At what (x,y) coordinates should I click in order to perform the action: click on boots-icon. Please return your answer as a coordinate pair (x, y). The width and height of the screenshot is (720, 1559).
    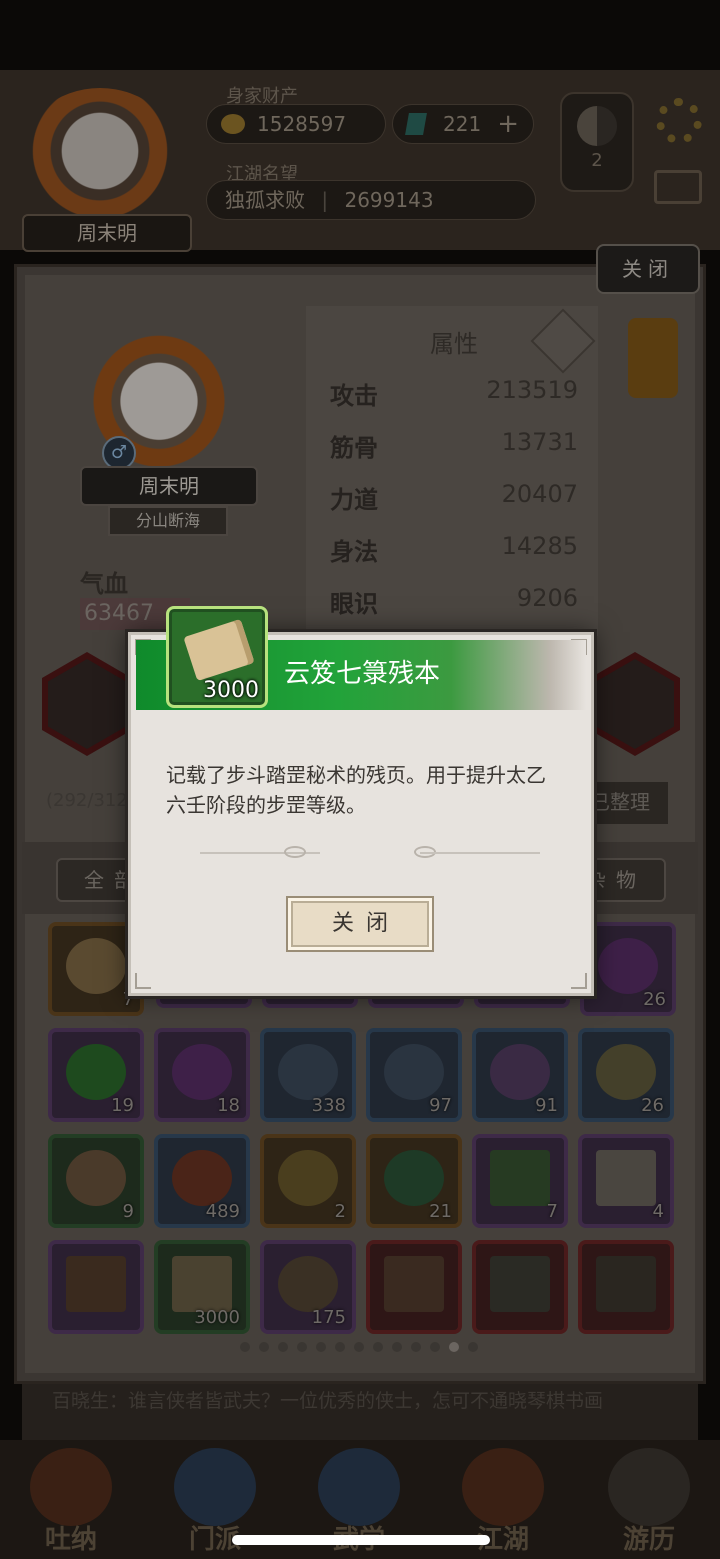
    Looking at the image, I should click on (520, 1284).